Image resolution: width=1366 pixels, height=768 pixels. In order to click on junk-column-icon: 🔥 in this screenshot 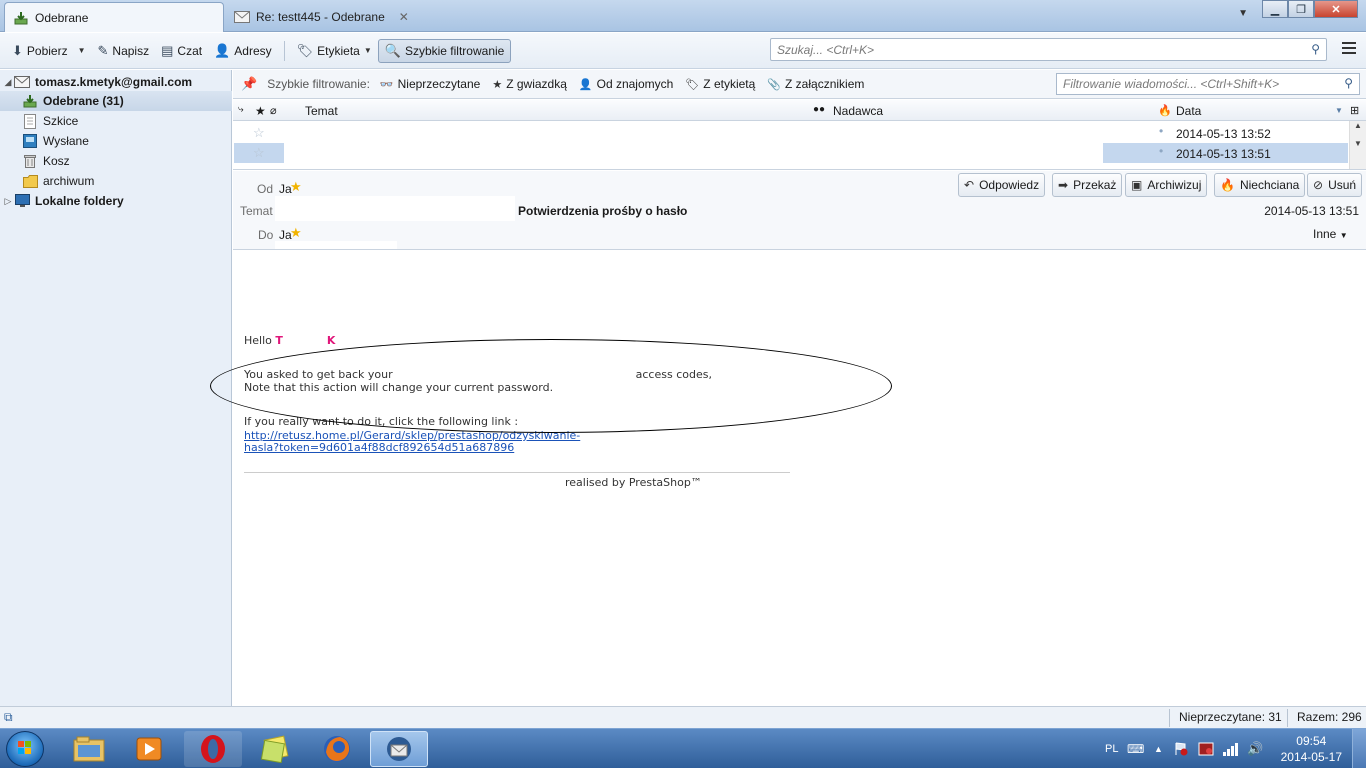, I will do `click(1165, 110)`.